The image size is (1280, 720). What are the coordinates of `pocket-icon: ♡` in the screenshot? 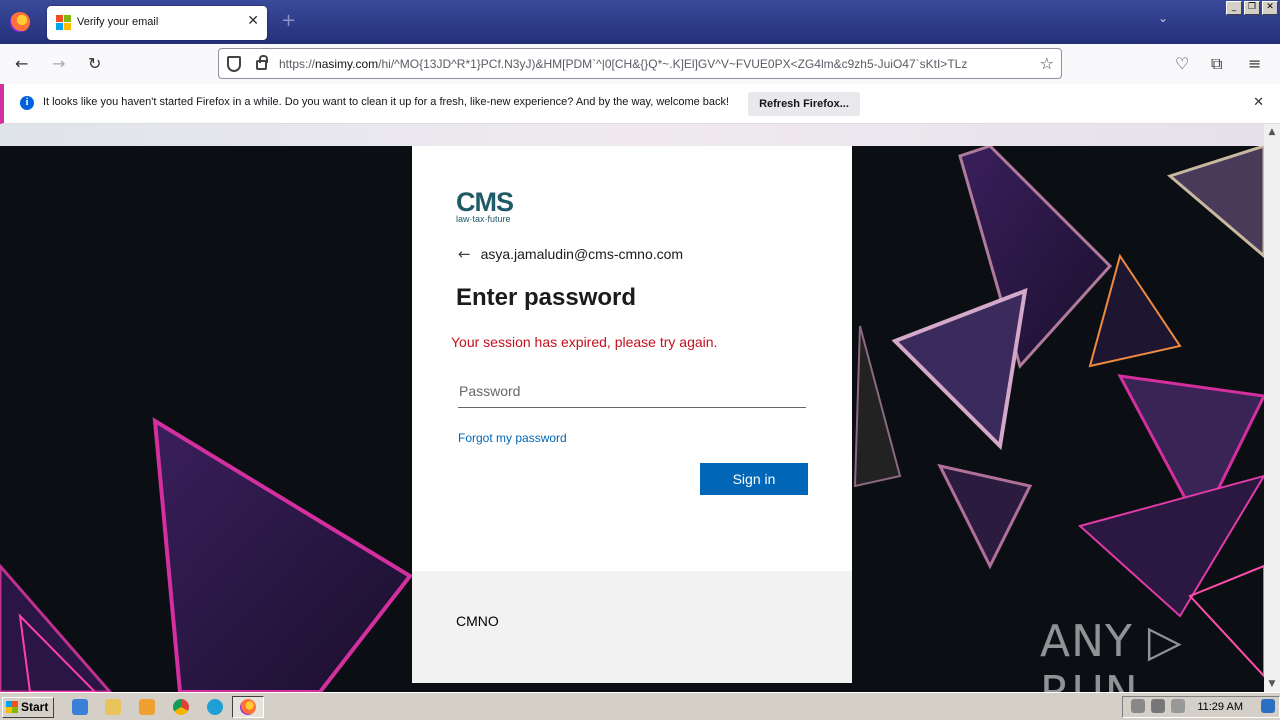 It's located at (1182, 63).